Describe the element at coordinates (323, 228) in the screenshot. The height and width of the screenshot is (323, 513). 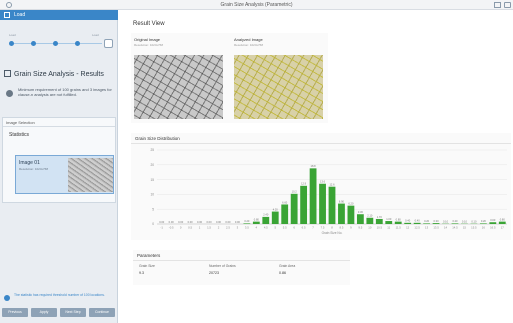
I see `x-tick-label: 7.5` at that location.